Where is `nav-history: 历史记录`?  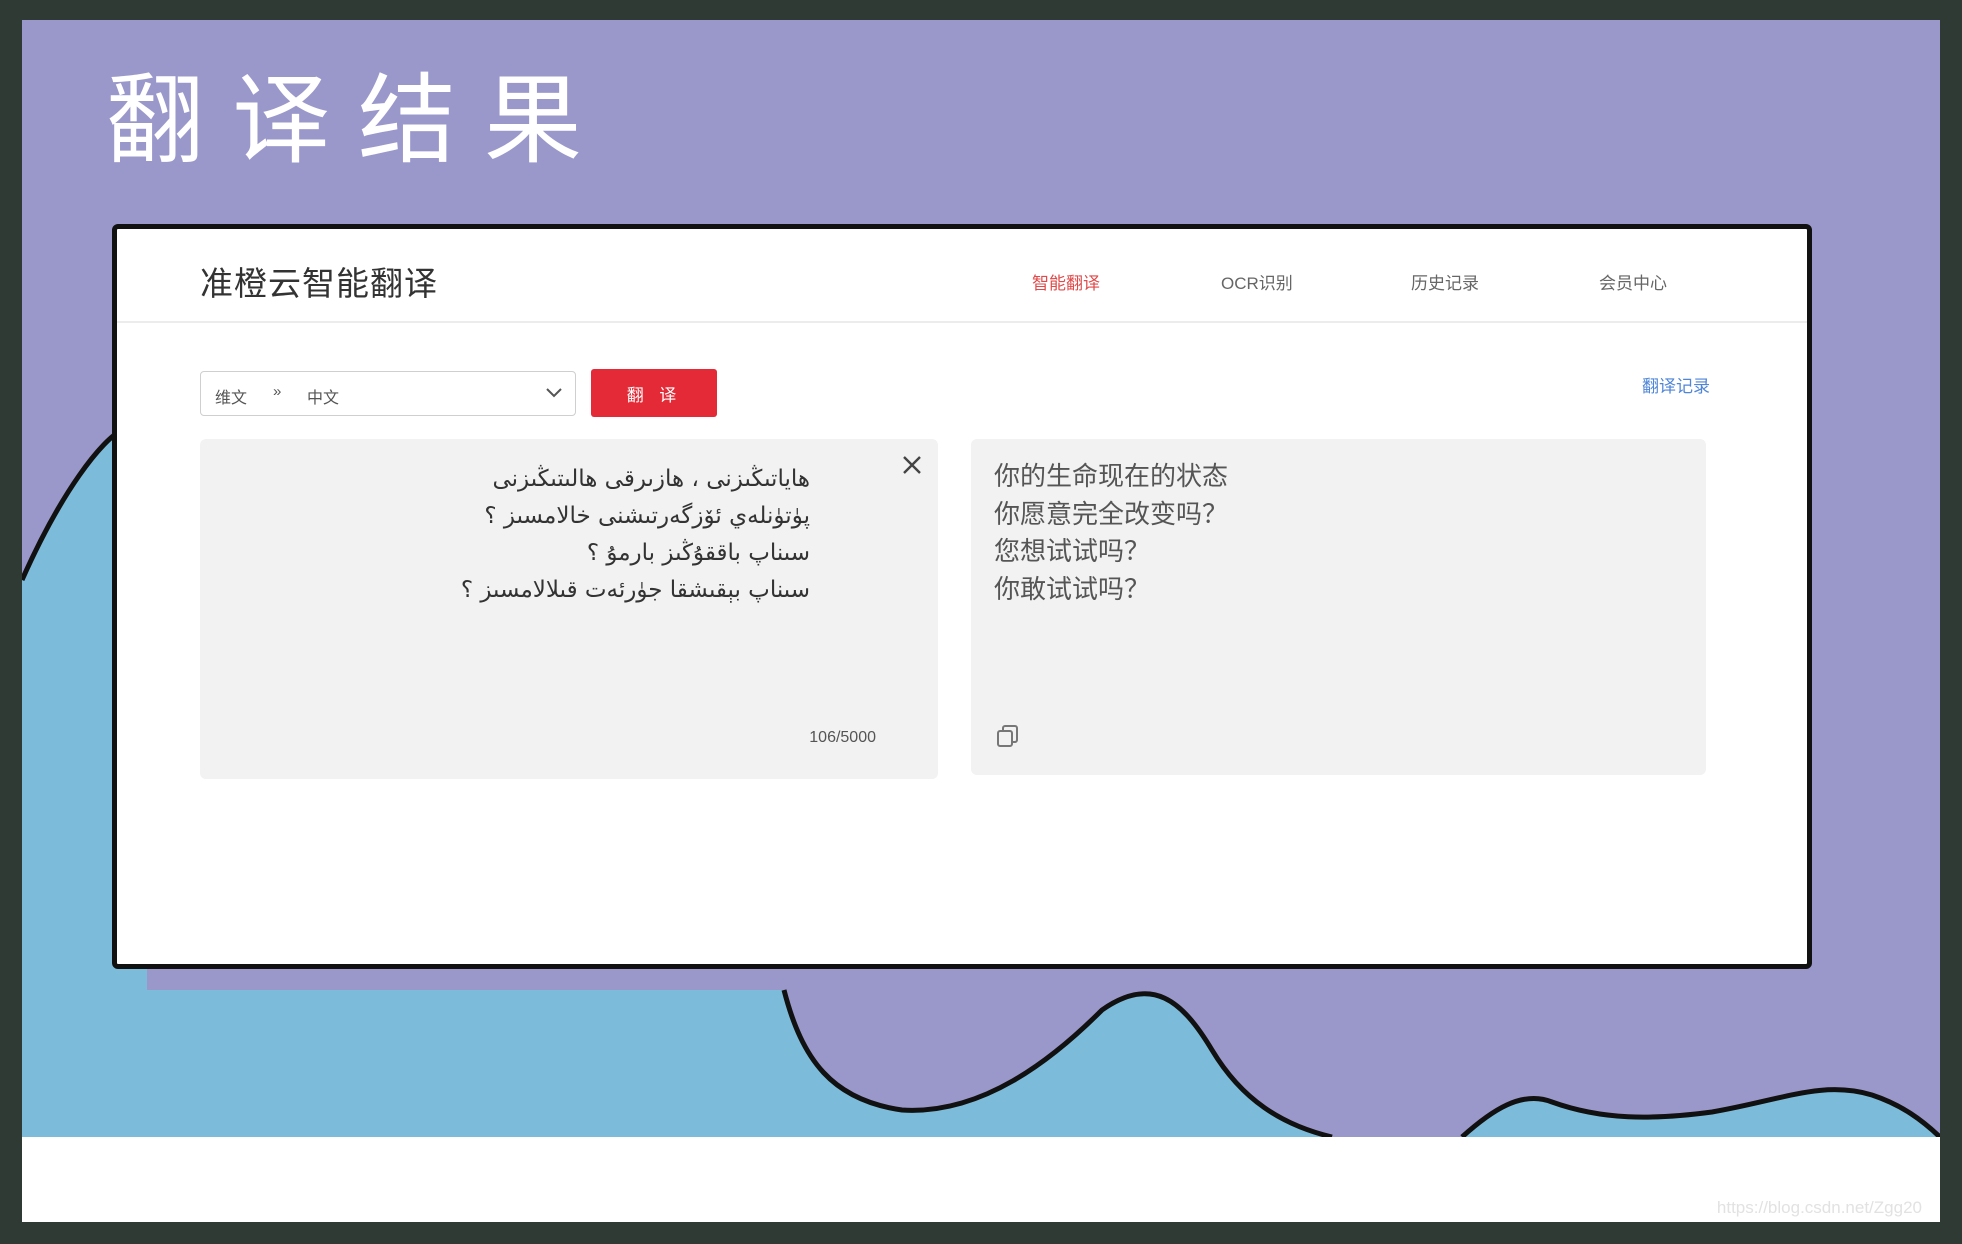
nav-history: 历史记录 is located at coordinates (1445, 281).